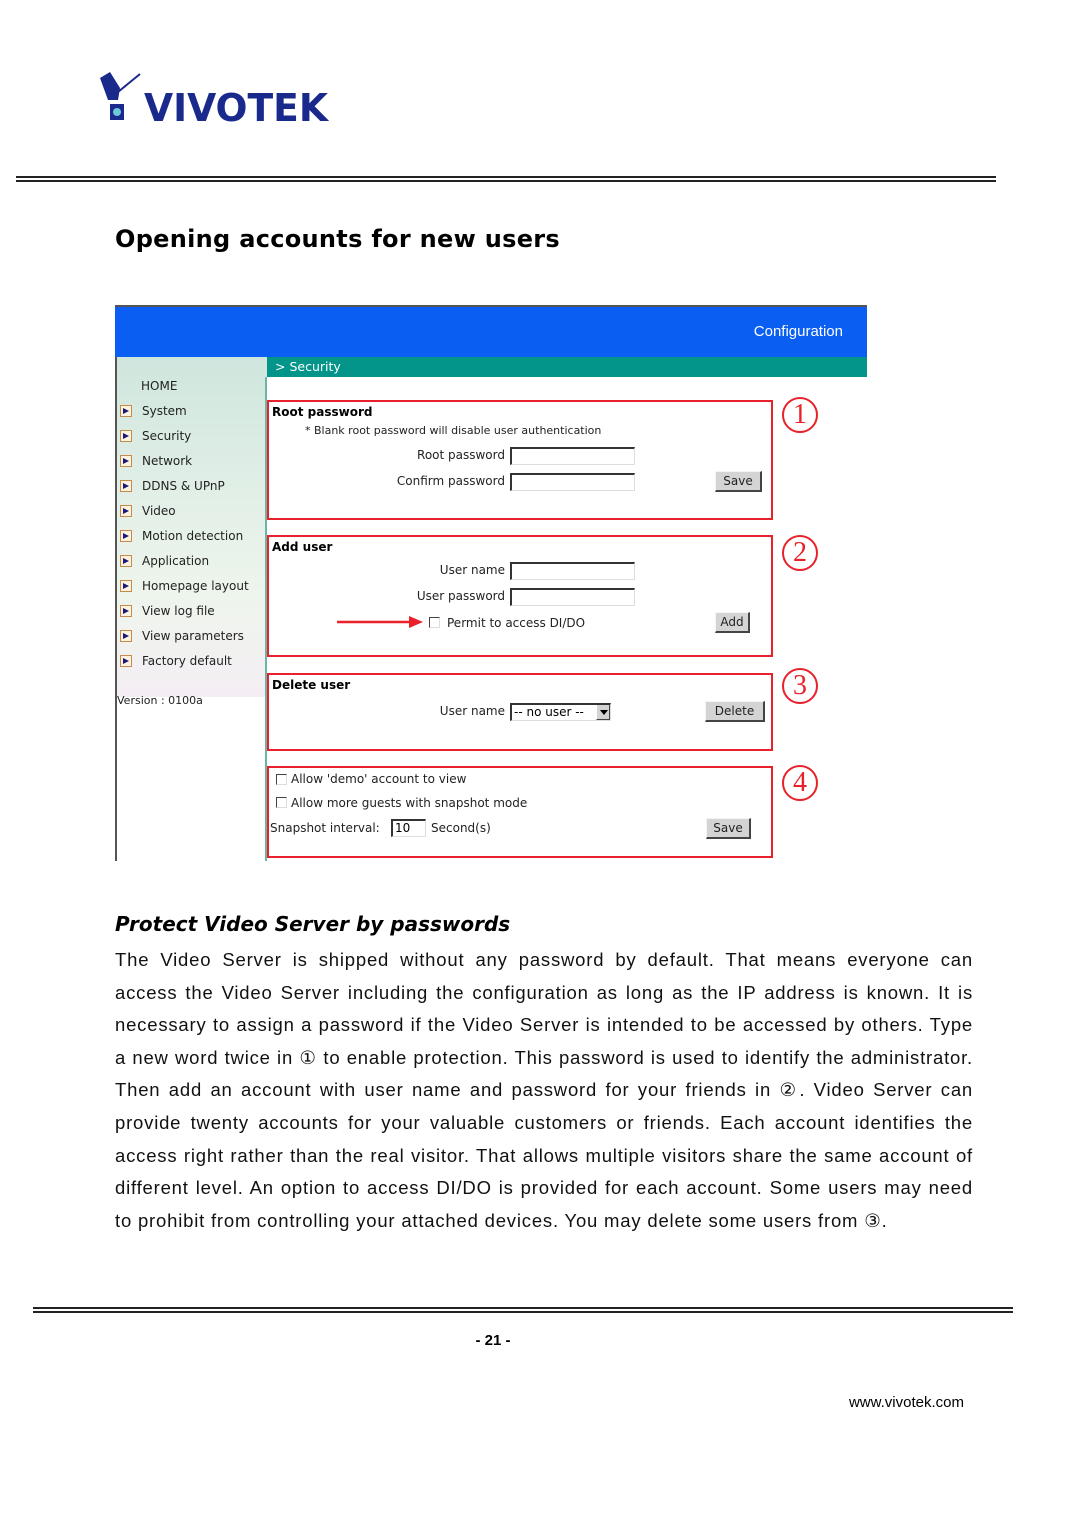  What do you see at coordinates (732, 622) in the screenshot?
I see `add-user-button: Add` at bounding box center [732, 622].